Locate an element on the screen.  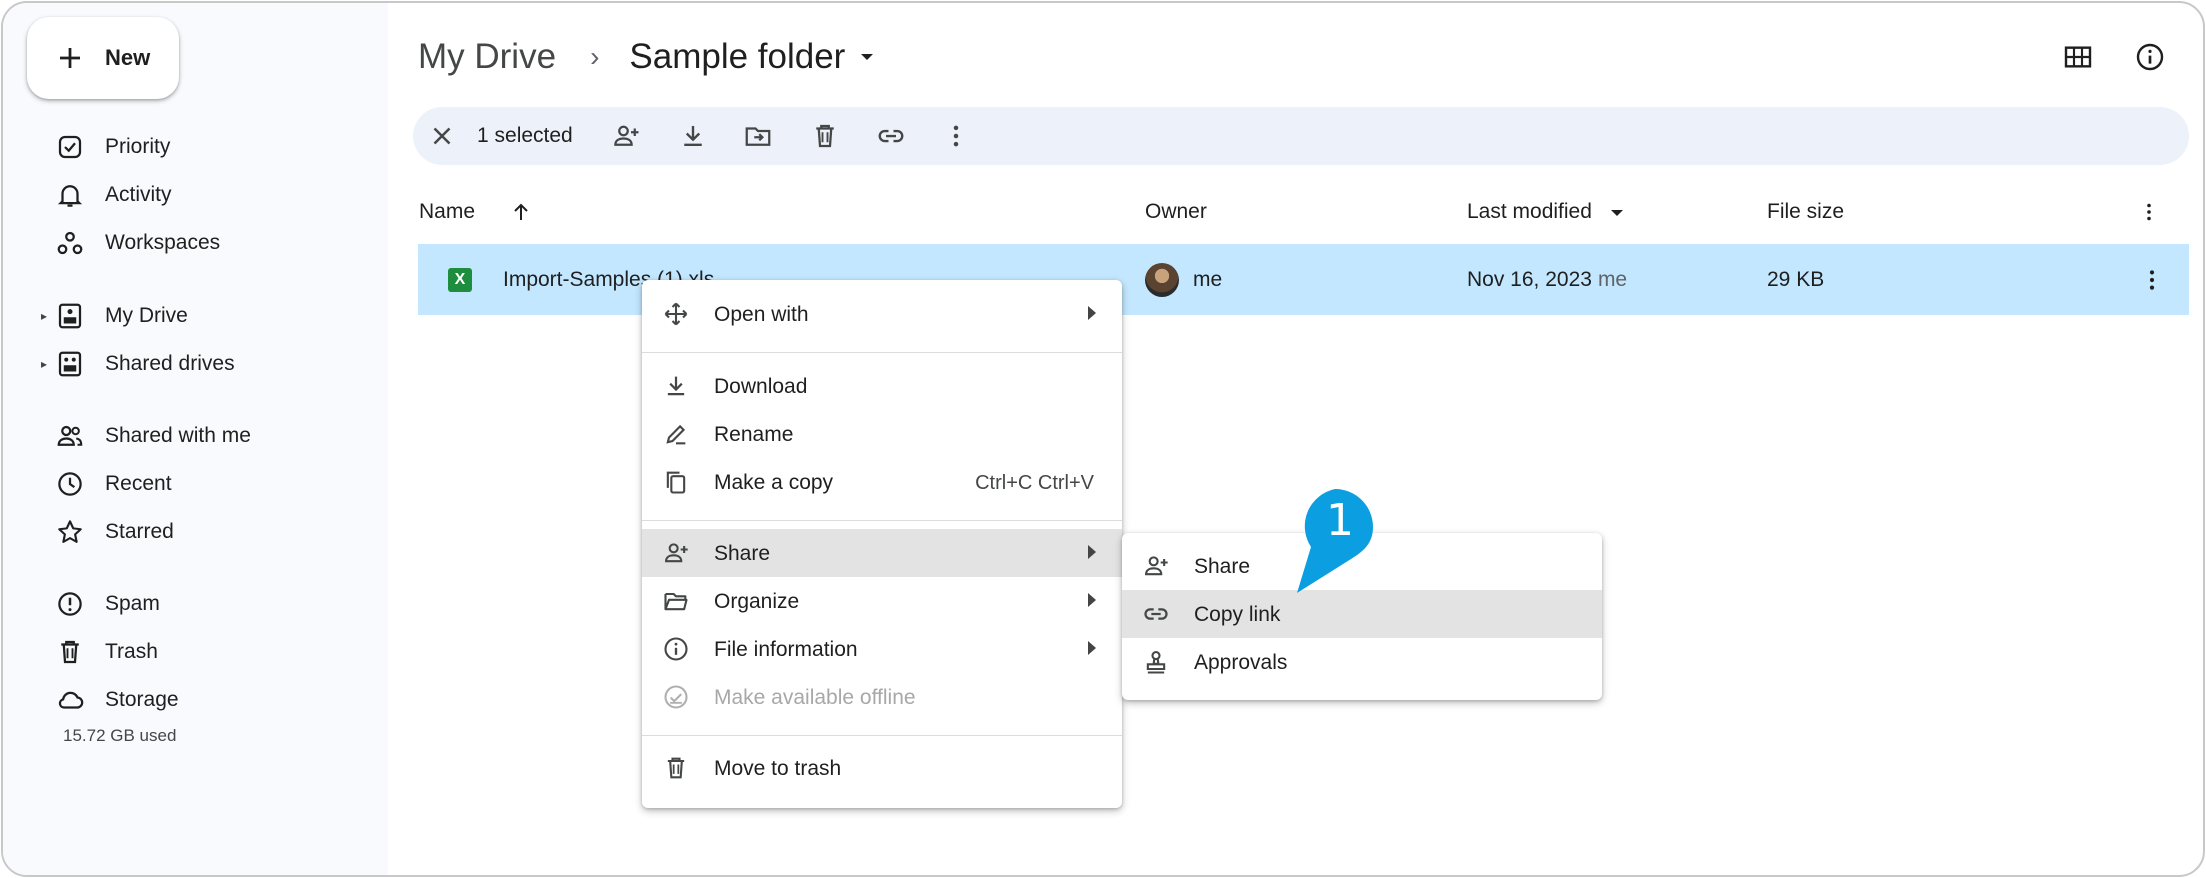
sidebar-item-label: Shared with me is located at coordinates (178, 435).